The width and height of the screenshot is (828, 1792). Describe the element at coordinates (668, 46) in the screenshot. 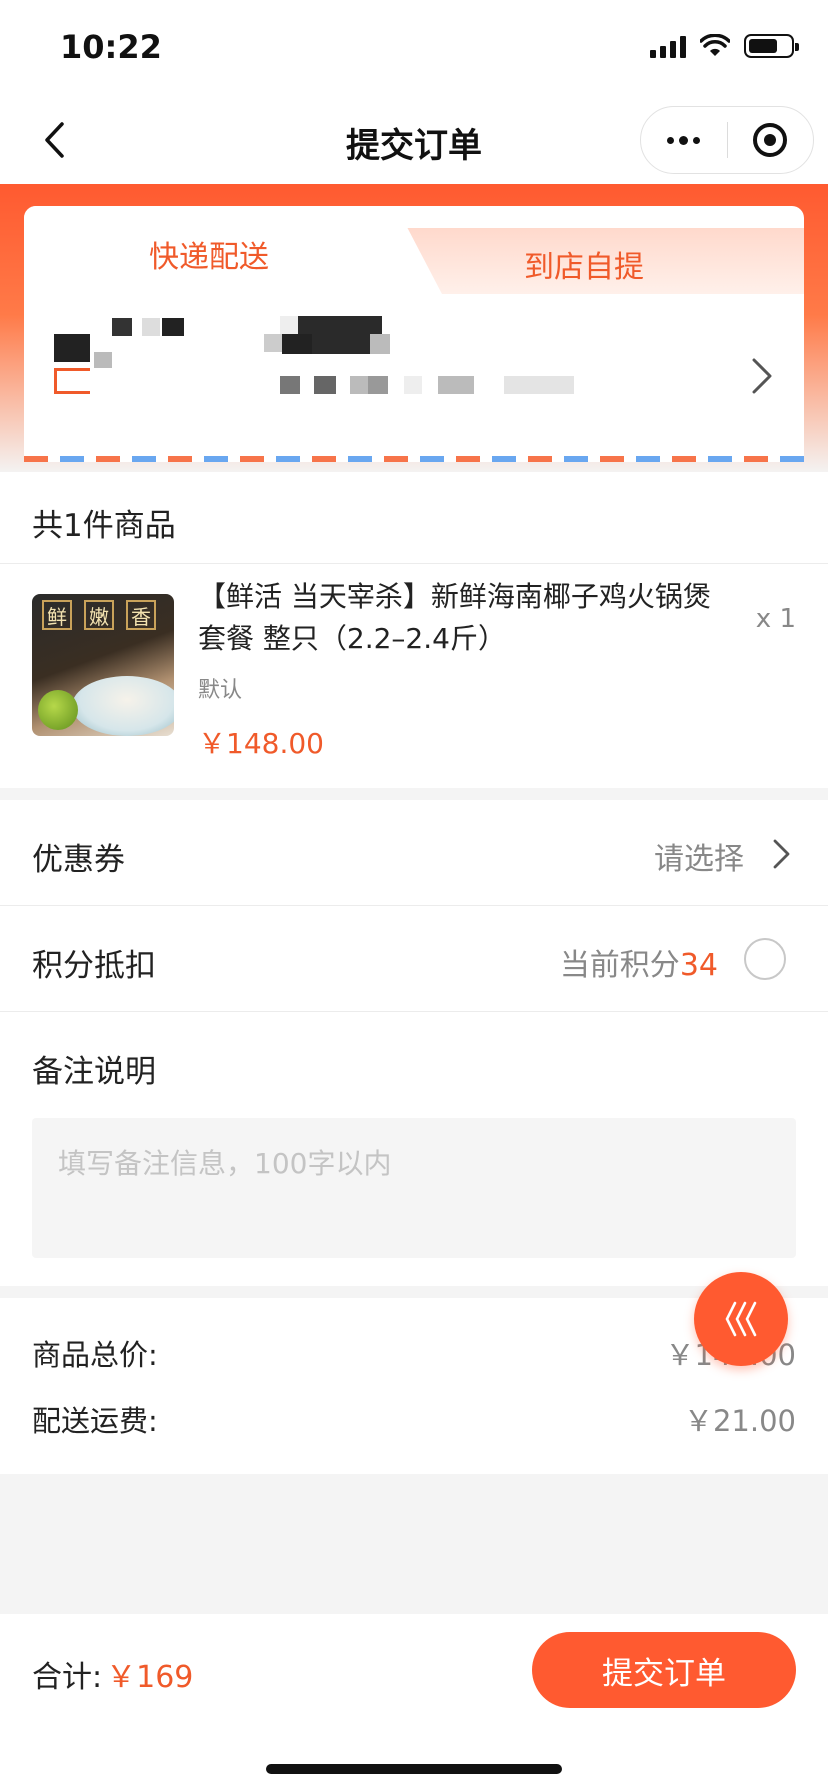

I see `signal-icon` at that location.